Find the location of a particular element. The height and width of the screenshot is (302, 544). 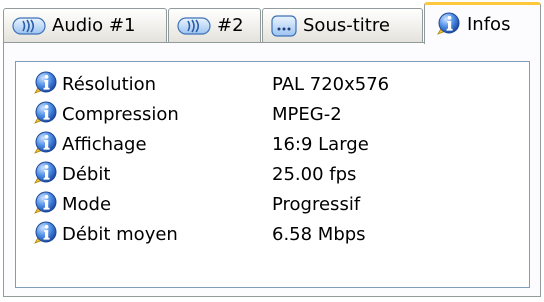

info-name: Résolution is located at coordinates (109, 84).